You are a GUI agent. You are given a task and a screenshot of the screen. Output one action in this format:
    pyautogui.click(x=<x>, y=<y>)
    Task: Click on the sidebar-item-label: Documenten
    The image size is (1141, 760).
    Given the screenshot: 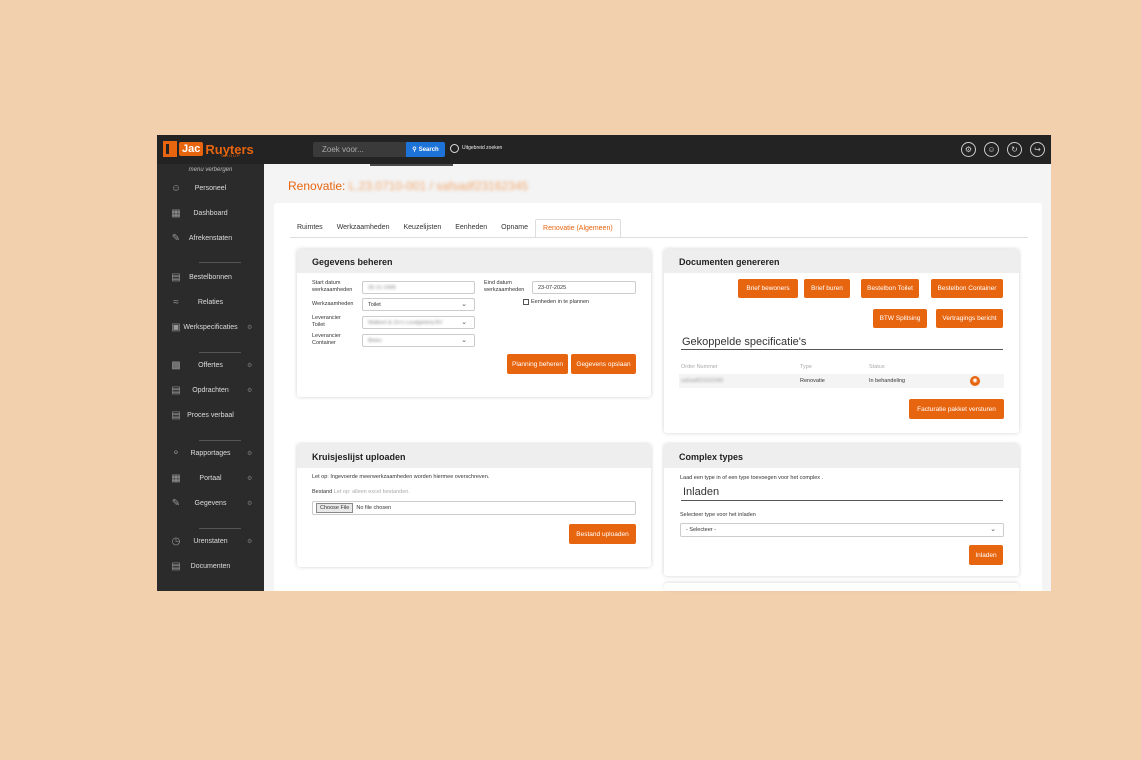 What is the action you would take?
    pyautogui.click(x=210, y=566)
    